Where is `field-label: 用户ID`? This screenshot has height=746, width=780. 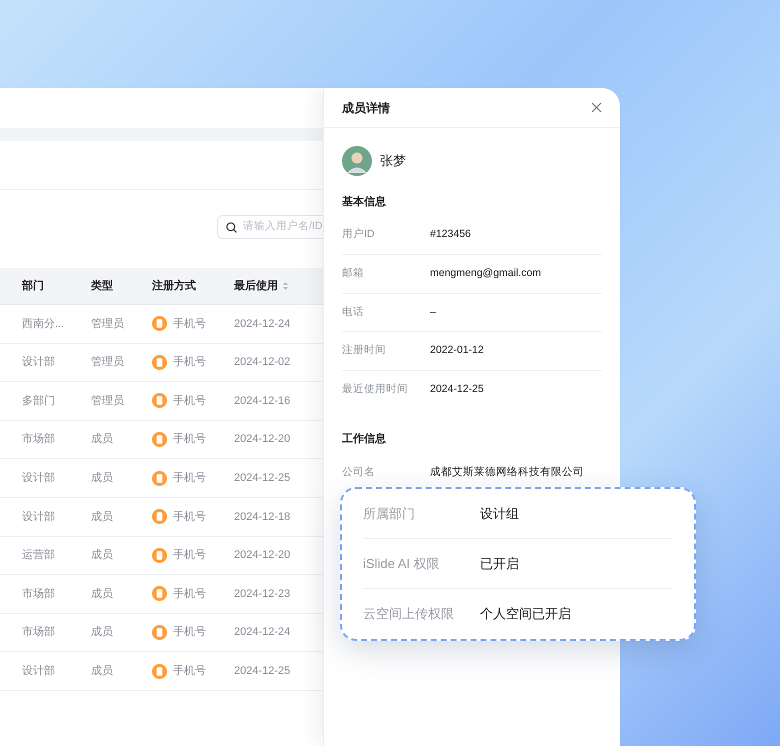
field-label: 用户ID is located at coordinates (359, 234).